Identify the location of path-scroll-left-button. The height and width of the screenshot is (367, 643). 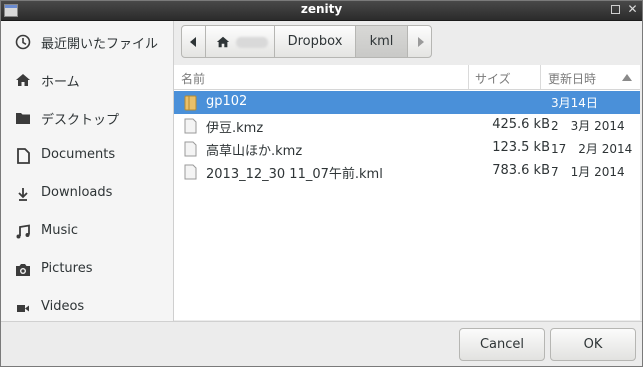
(193, 41).